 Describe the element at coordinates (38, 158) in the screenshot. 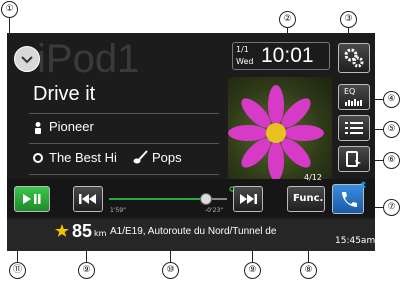

I see `disc-icon` at that location.